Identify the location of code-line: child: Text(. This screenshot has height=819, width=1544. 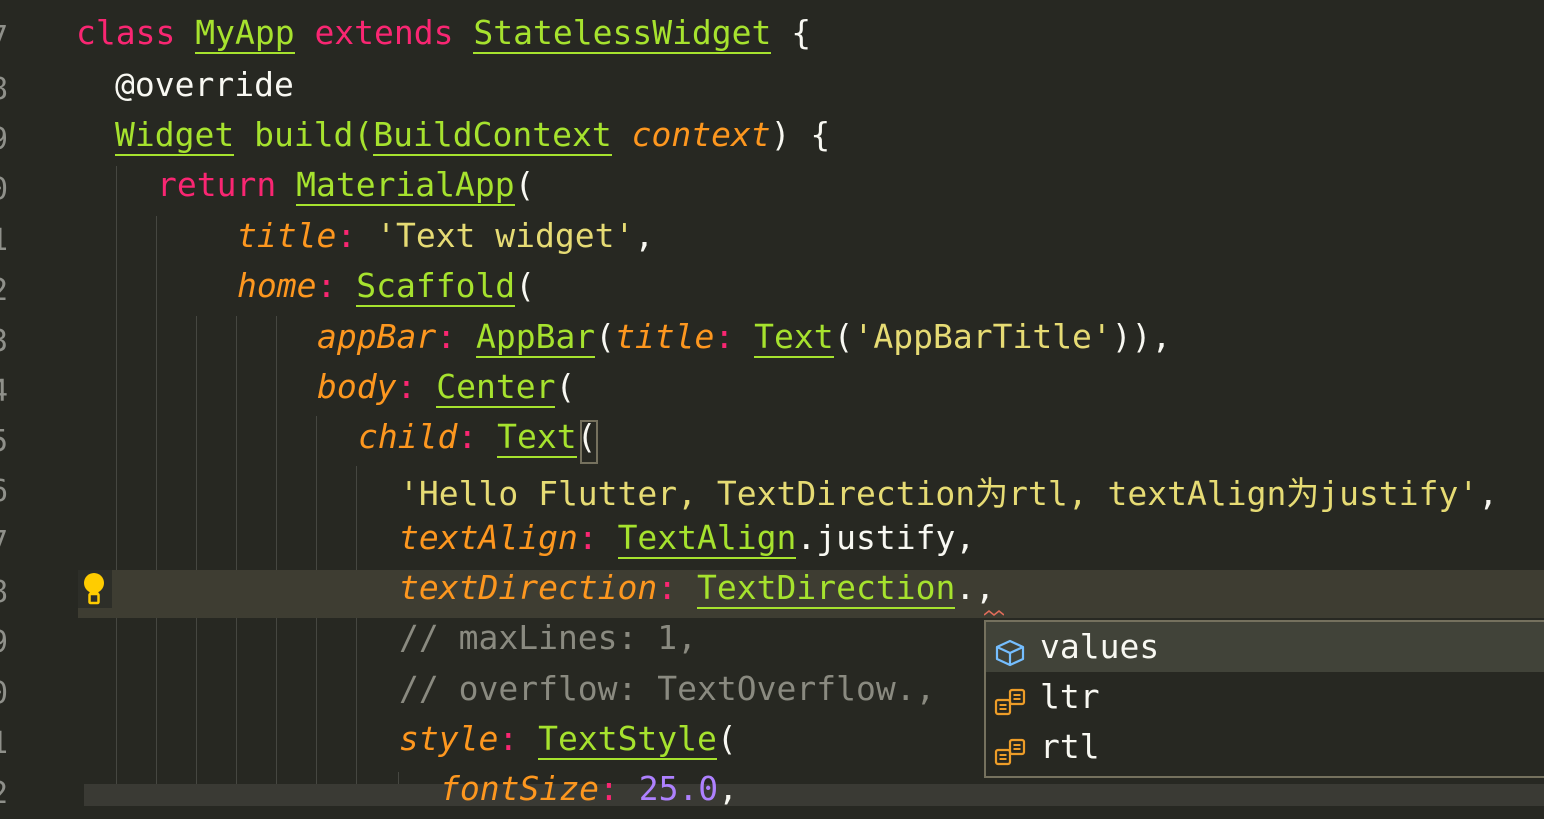
(477, 437).